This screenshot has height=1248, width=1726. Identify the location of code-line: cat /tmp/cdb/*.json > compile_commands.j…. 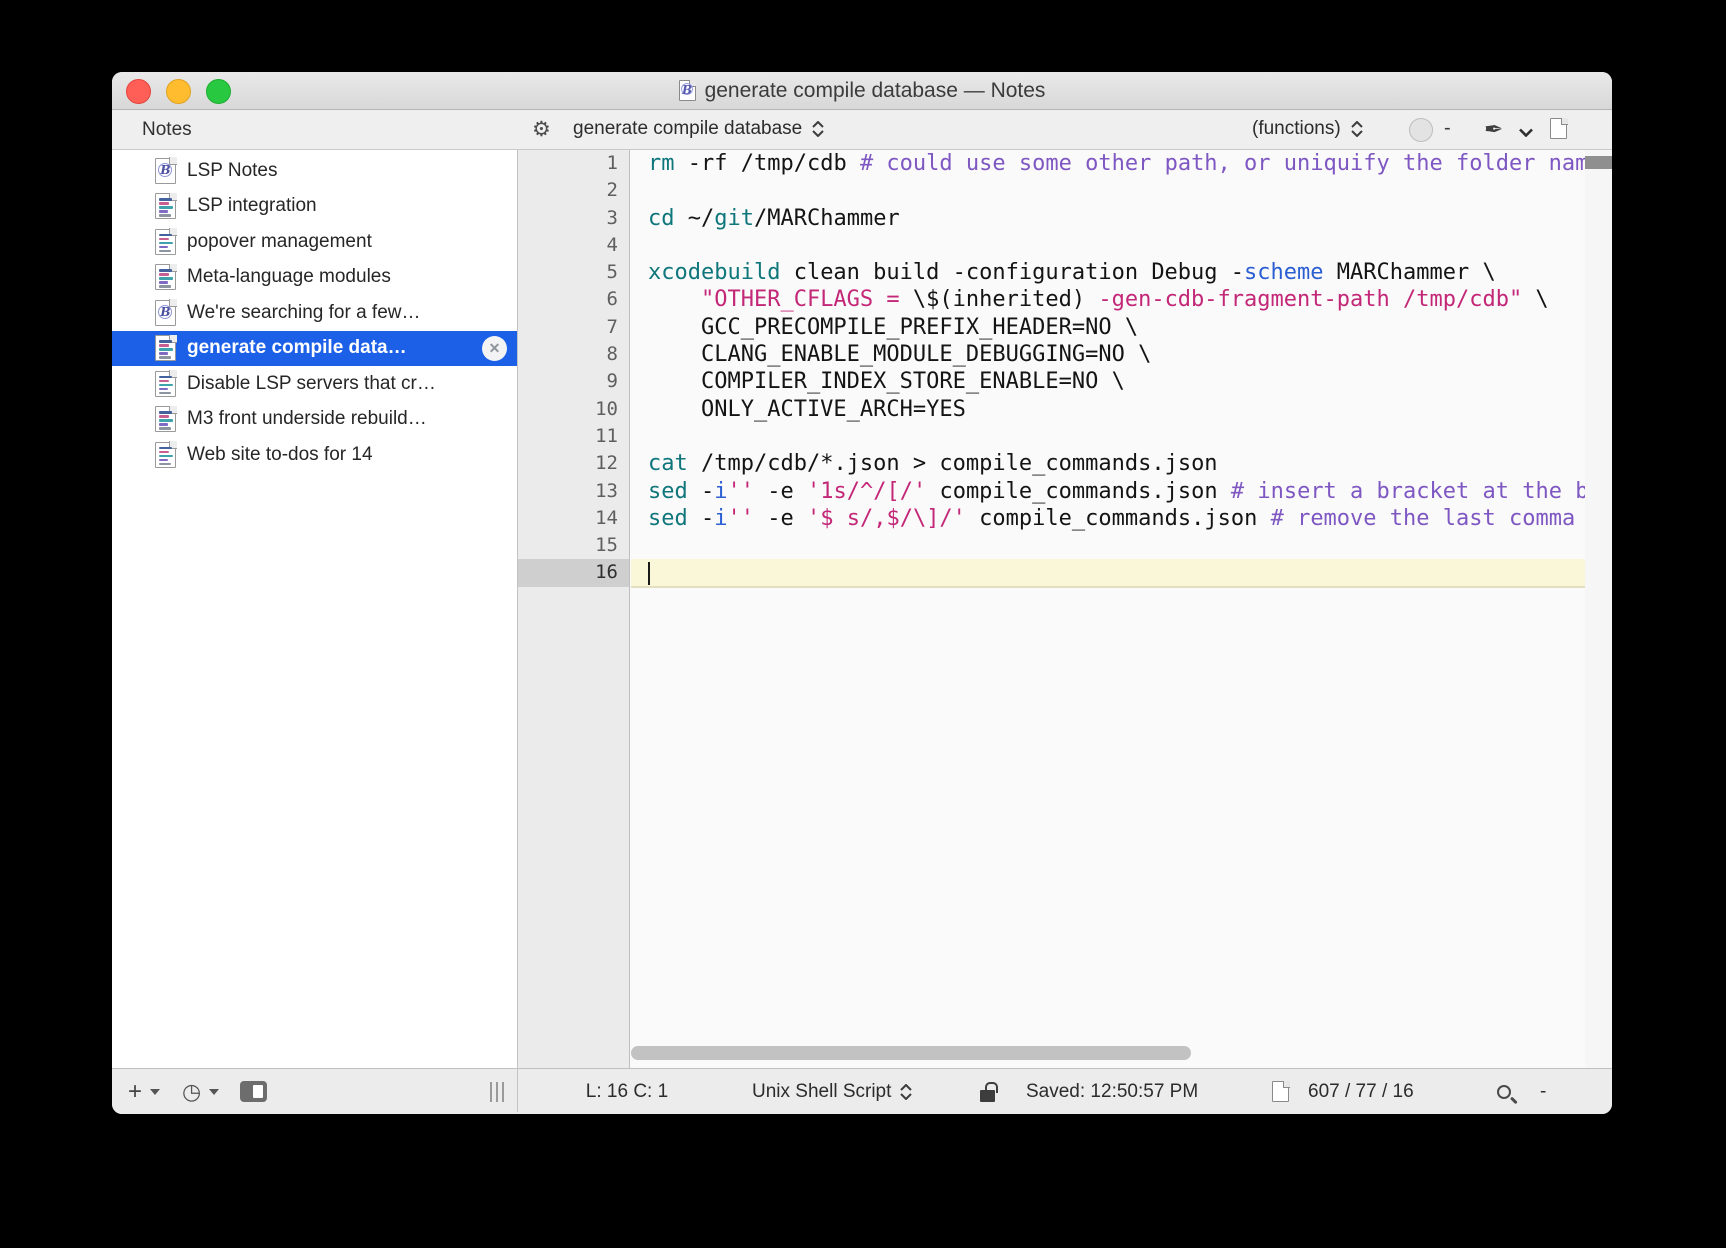
(1108, 463).